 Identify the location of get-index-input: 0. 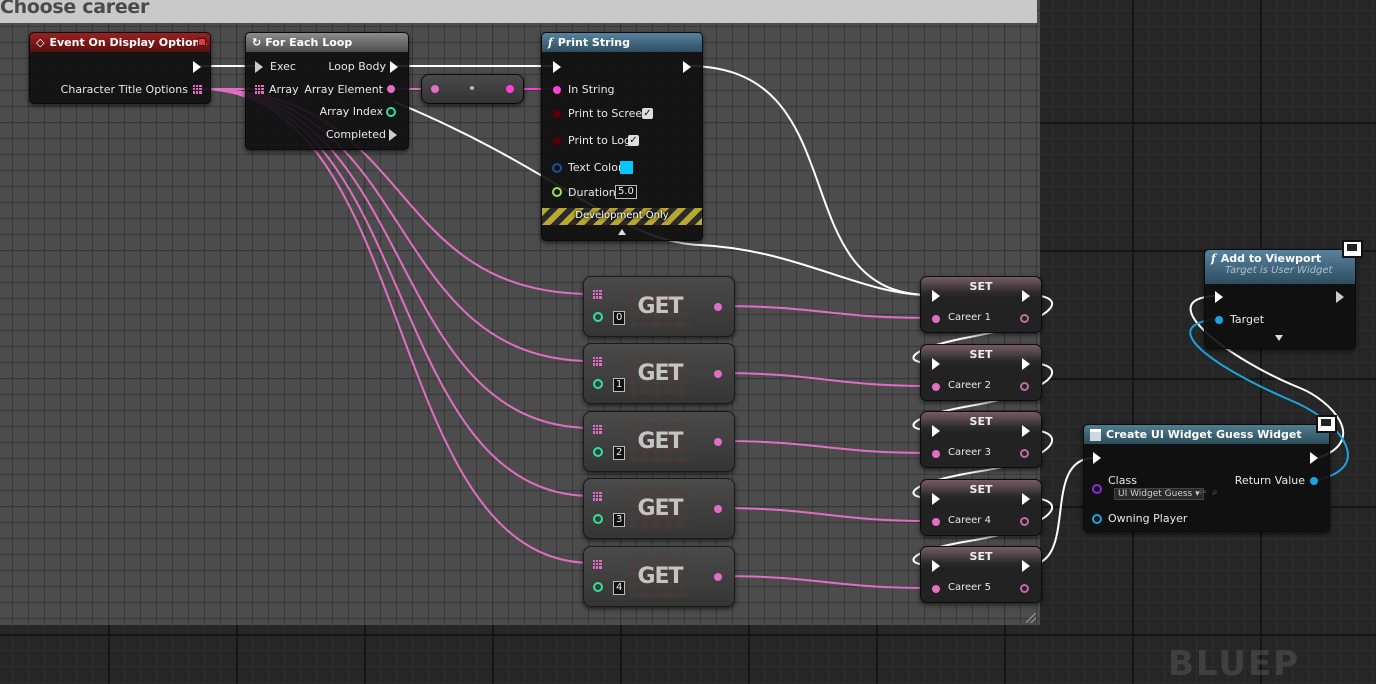
(619, 318).